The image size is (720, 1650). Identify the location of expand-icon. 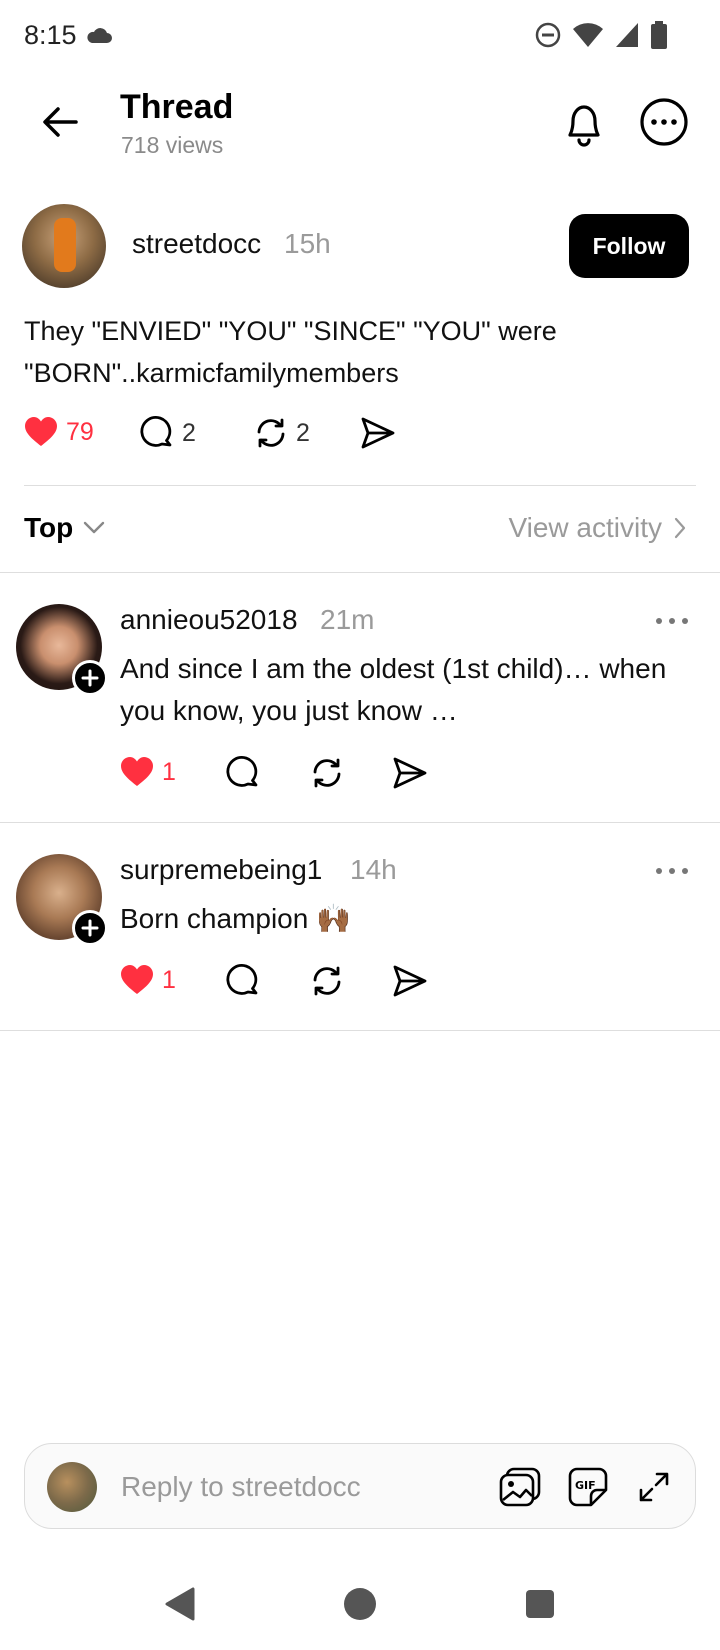
(654, 1487).